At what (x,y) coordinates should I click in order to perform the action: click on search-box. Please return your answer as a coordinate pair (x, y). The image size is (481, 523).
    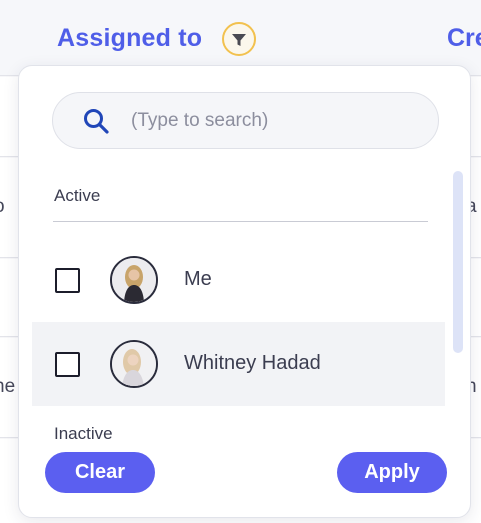
    Looking at the image, I should click on (245, 120).